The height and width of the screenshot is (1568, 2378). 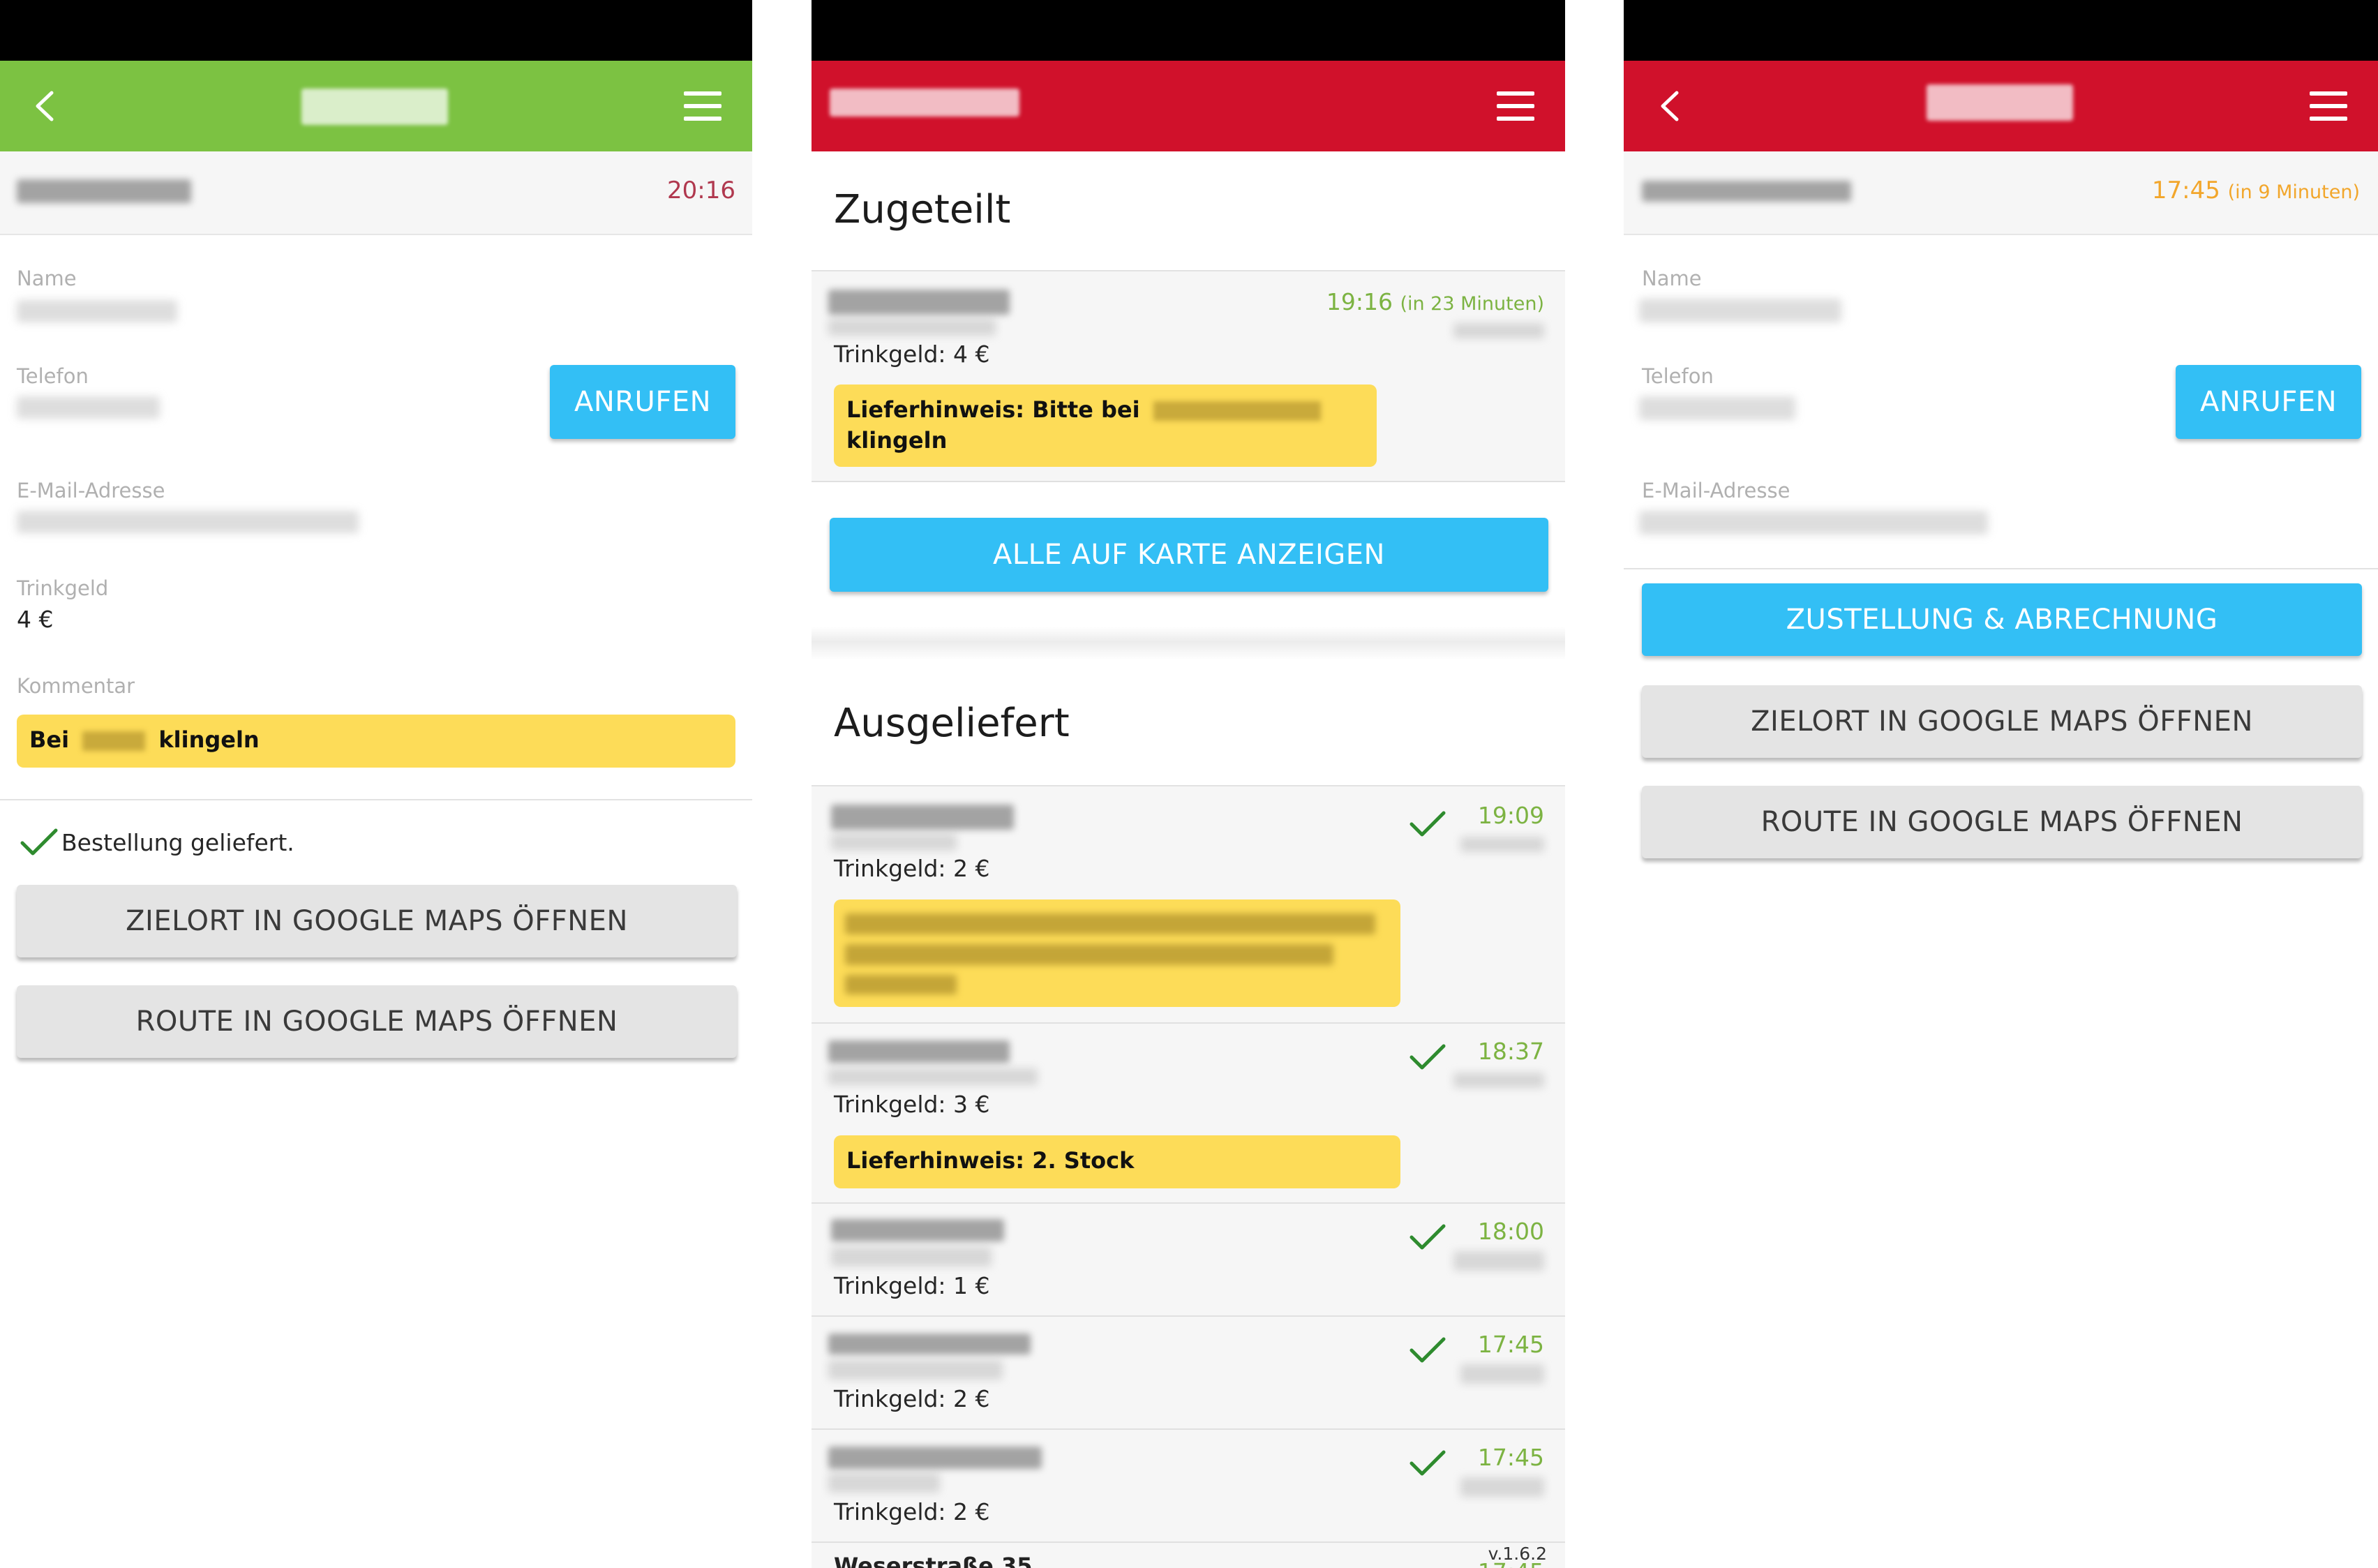 I want to click on delivered-order-card-partial: Weserstraße 35 17:45, so click(x=1189, y=1555).